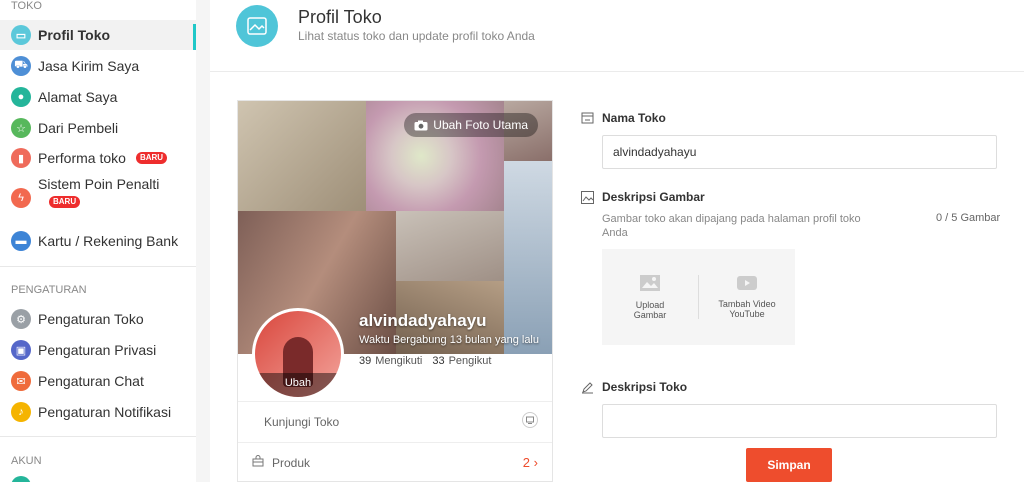  I want to click on bell-icon: ♪, so click(21, 412).